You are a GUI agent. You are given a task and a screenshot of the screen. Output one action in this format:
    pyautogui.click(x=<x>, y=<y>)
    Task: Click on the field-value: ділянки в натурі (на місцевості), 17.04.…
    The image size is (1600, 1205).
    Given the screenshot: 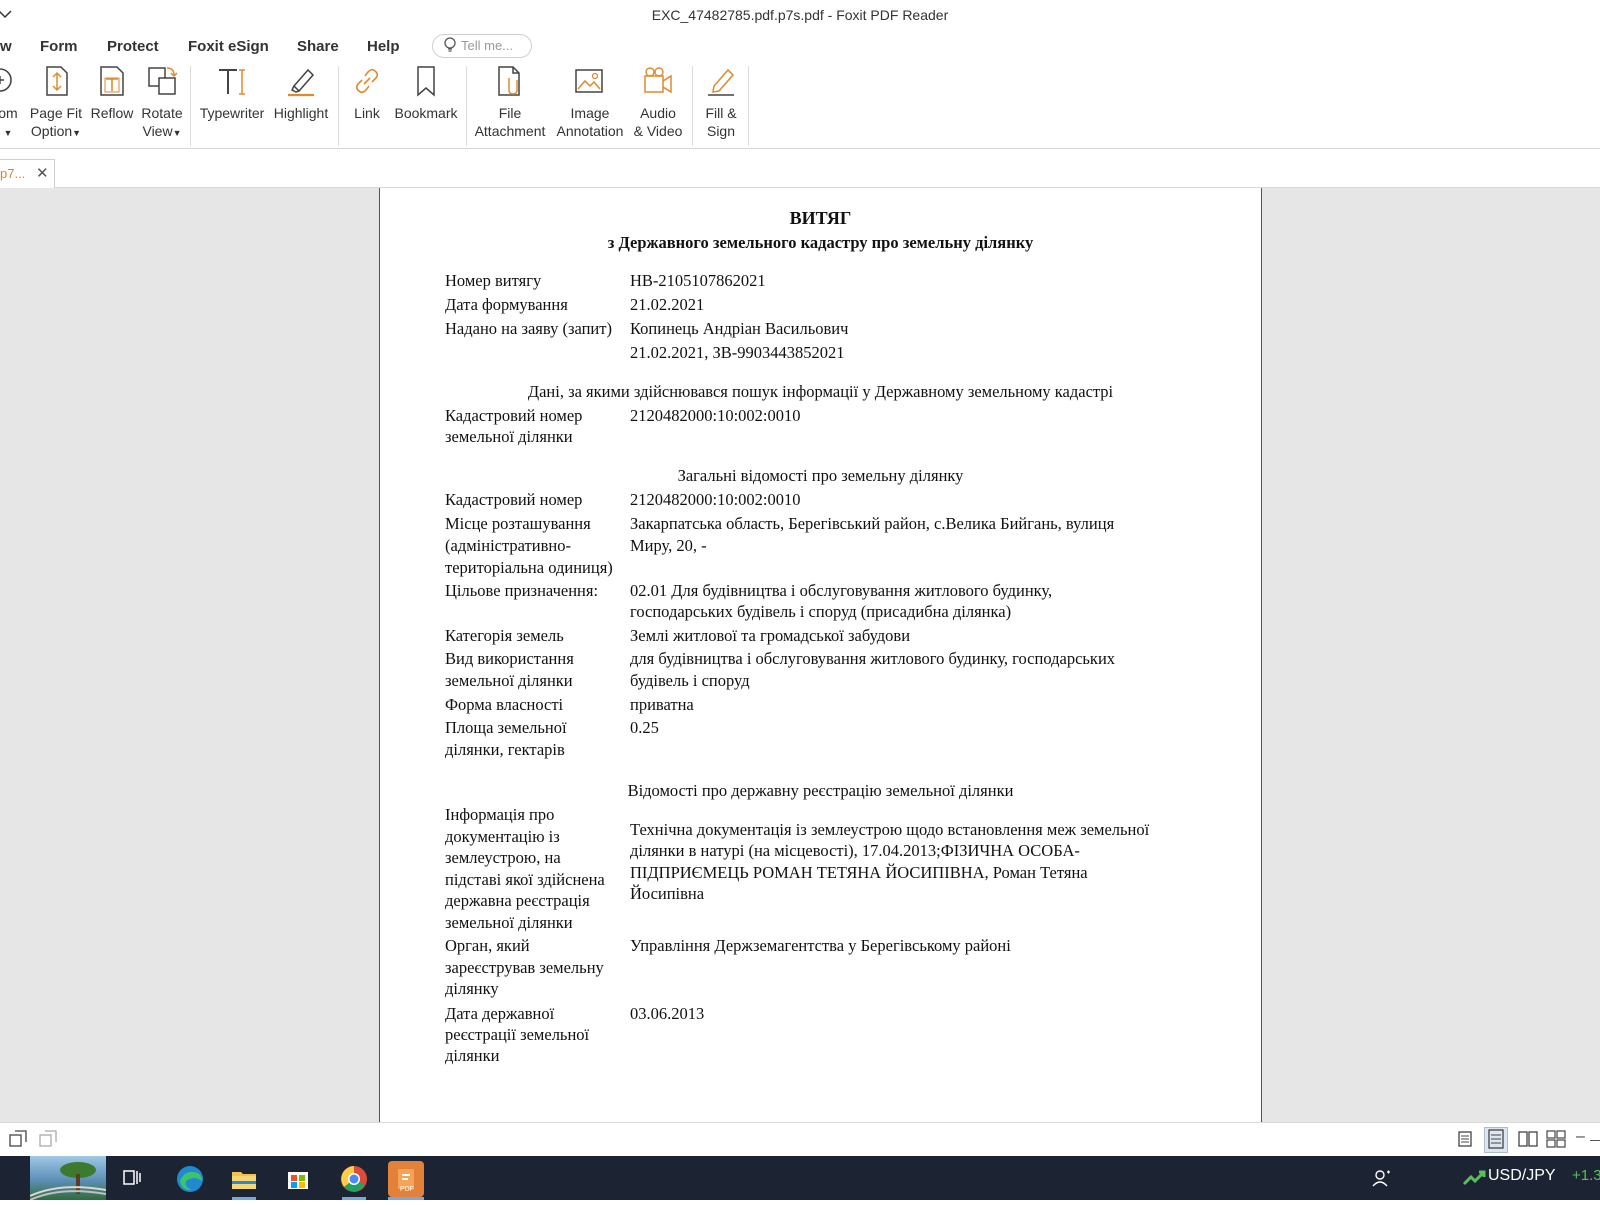 What is the action you would take?
    pyautogui.click(x=855, y=850)
    